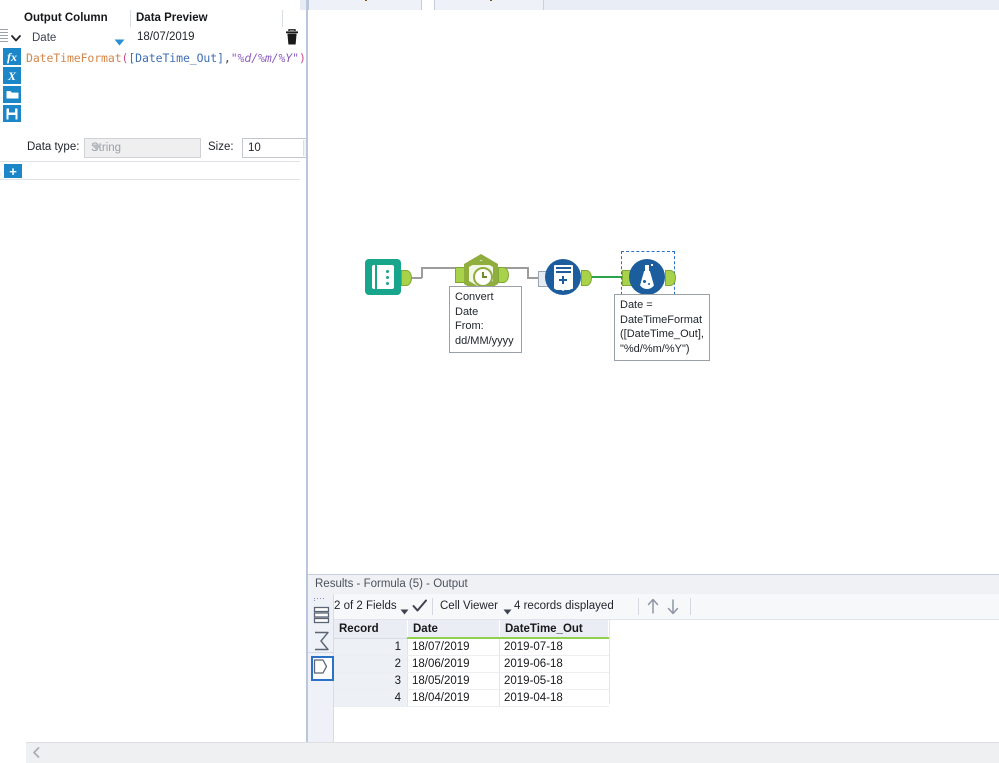 The width and height of the screenshot is (999, 763). I want to click on annotation-line: From:, so click(469, 326).